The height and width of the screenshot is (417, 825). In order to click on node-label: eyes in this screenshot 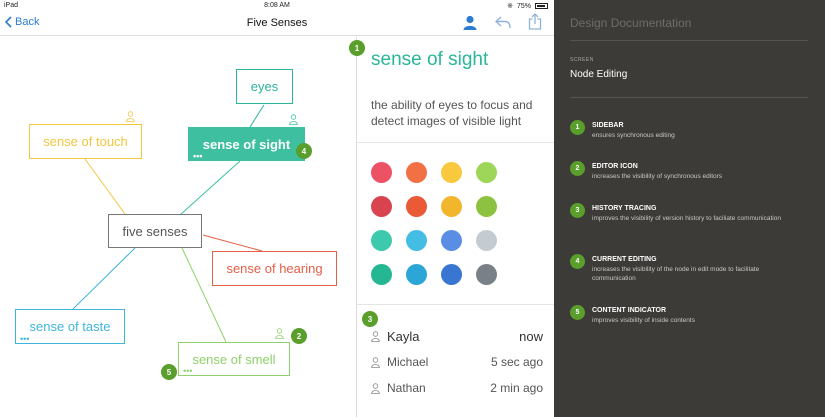, I will do `click(264, 86)`.